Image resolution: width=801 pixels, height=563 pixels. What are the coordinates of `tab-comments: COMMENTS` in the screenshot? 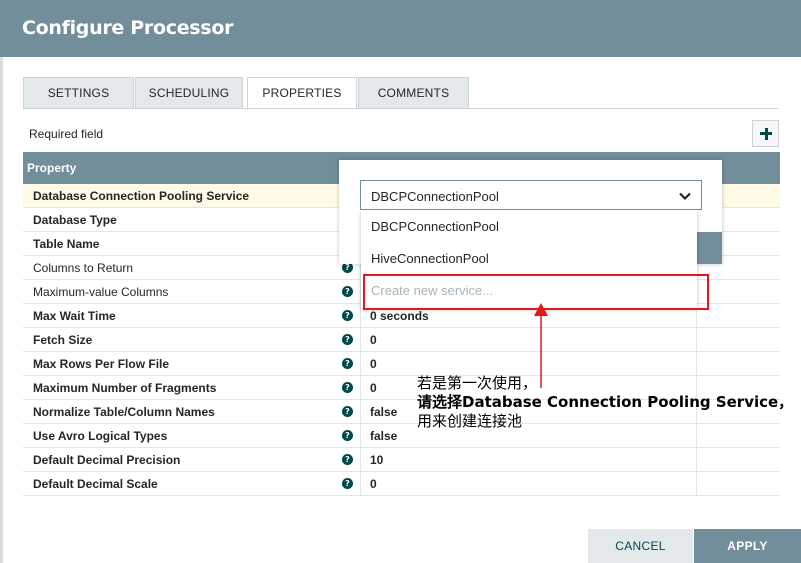 It's located at (413, 93).